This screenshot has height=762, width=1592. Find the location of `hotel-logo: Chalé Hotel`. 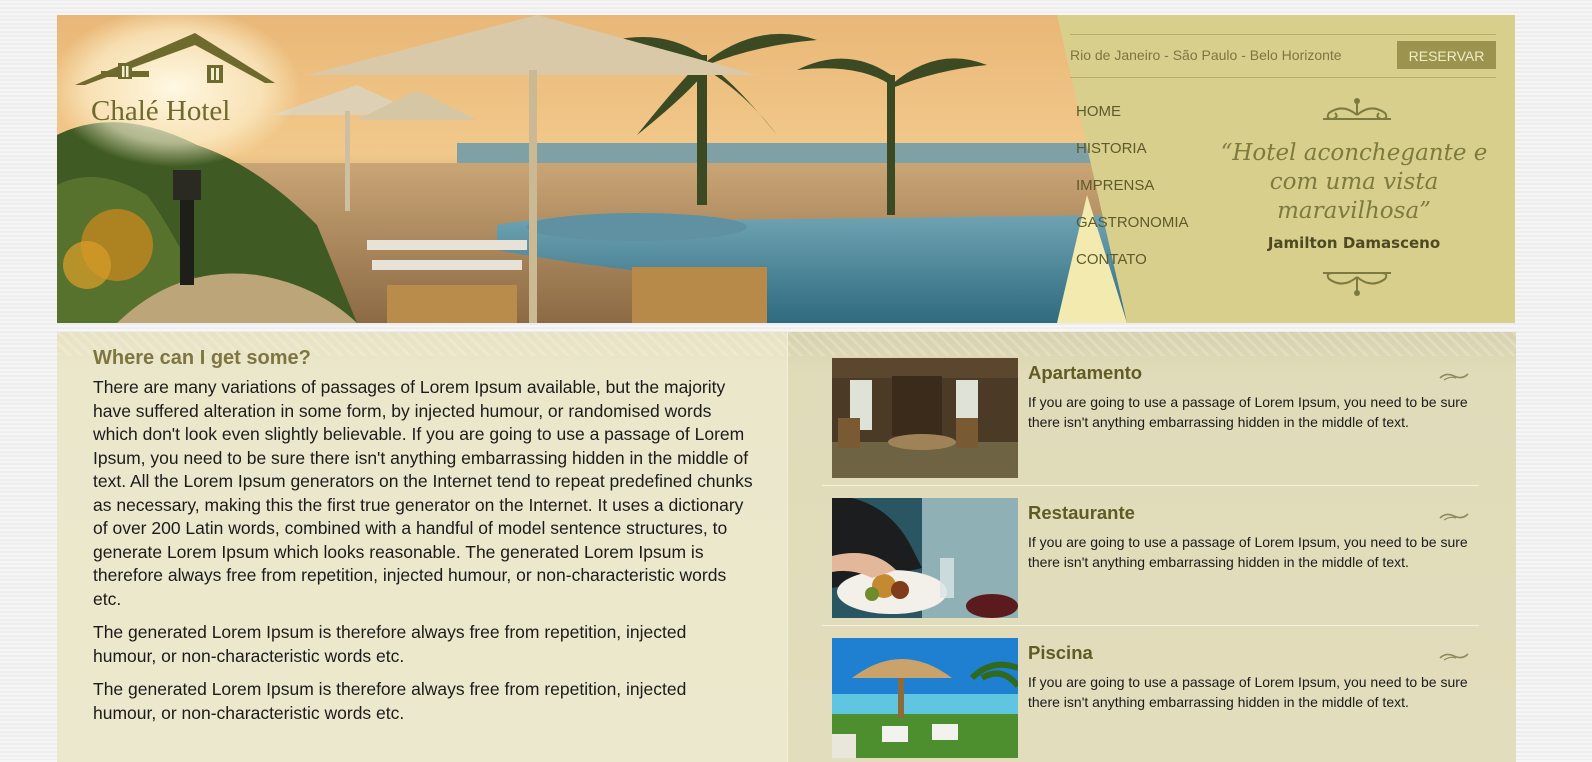

hotel-logo: Chalé Hotel is located at coordinates (181, 85).